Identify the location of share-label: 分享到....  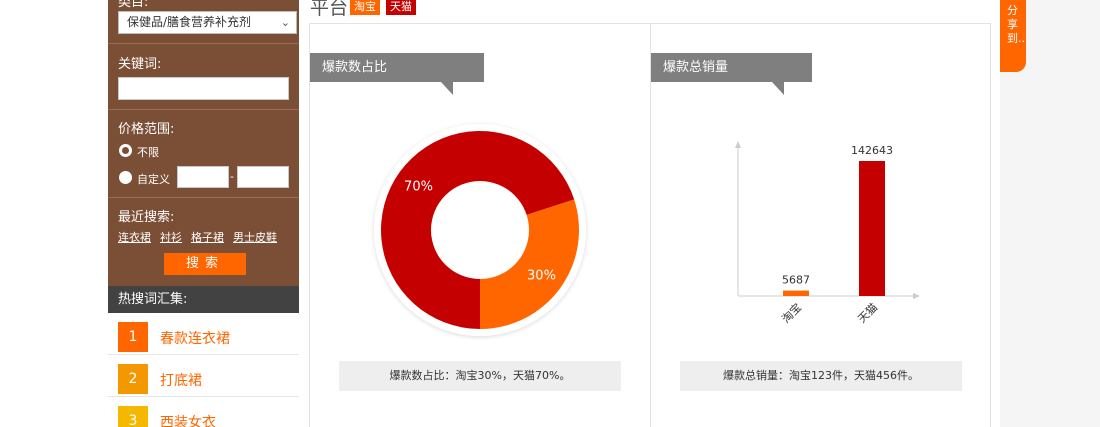
(1018, 24).